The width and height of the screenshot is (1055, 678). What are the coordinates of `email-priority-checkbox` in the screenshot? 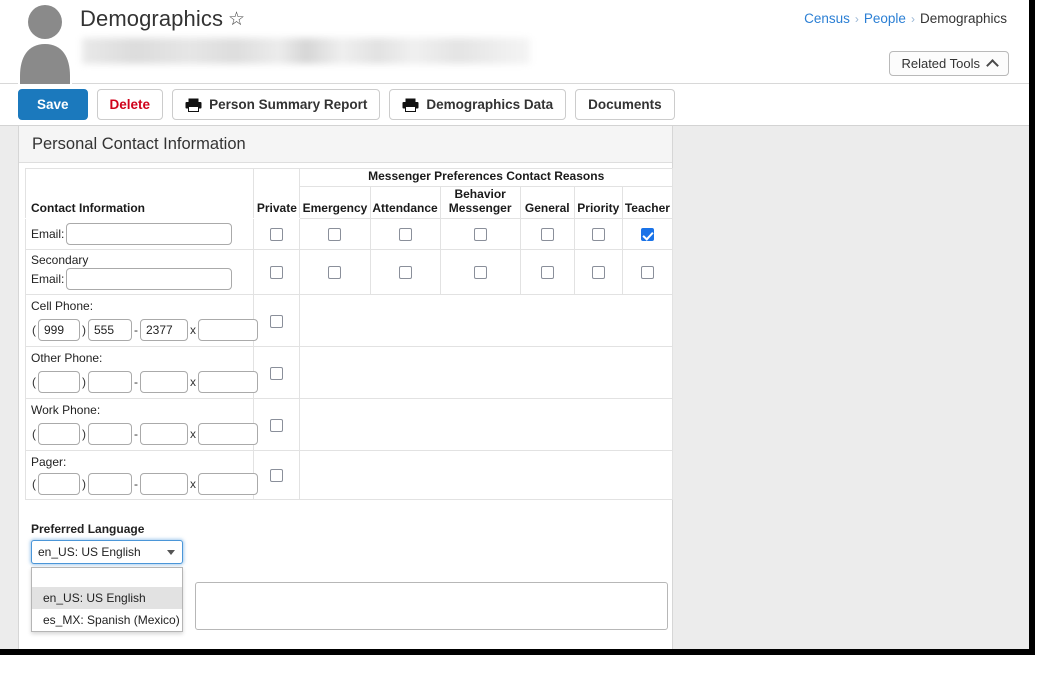 It's located at (598, 235).